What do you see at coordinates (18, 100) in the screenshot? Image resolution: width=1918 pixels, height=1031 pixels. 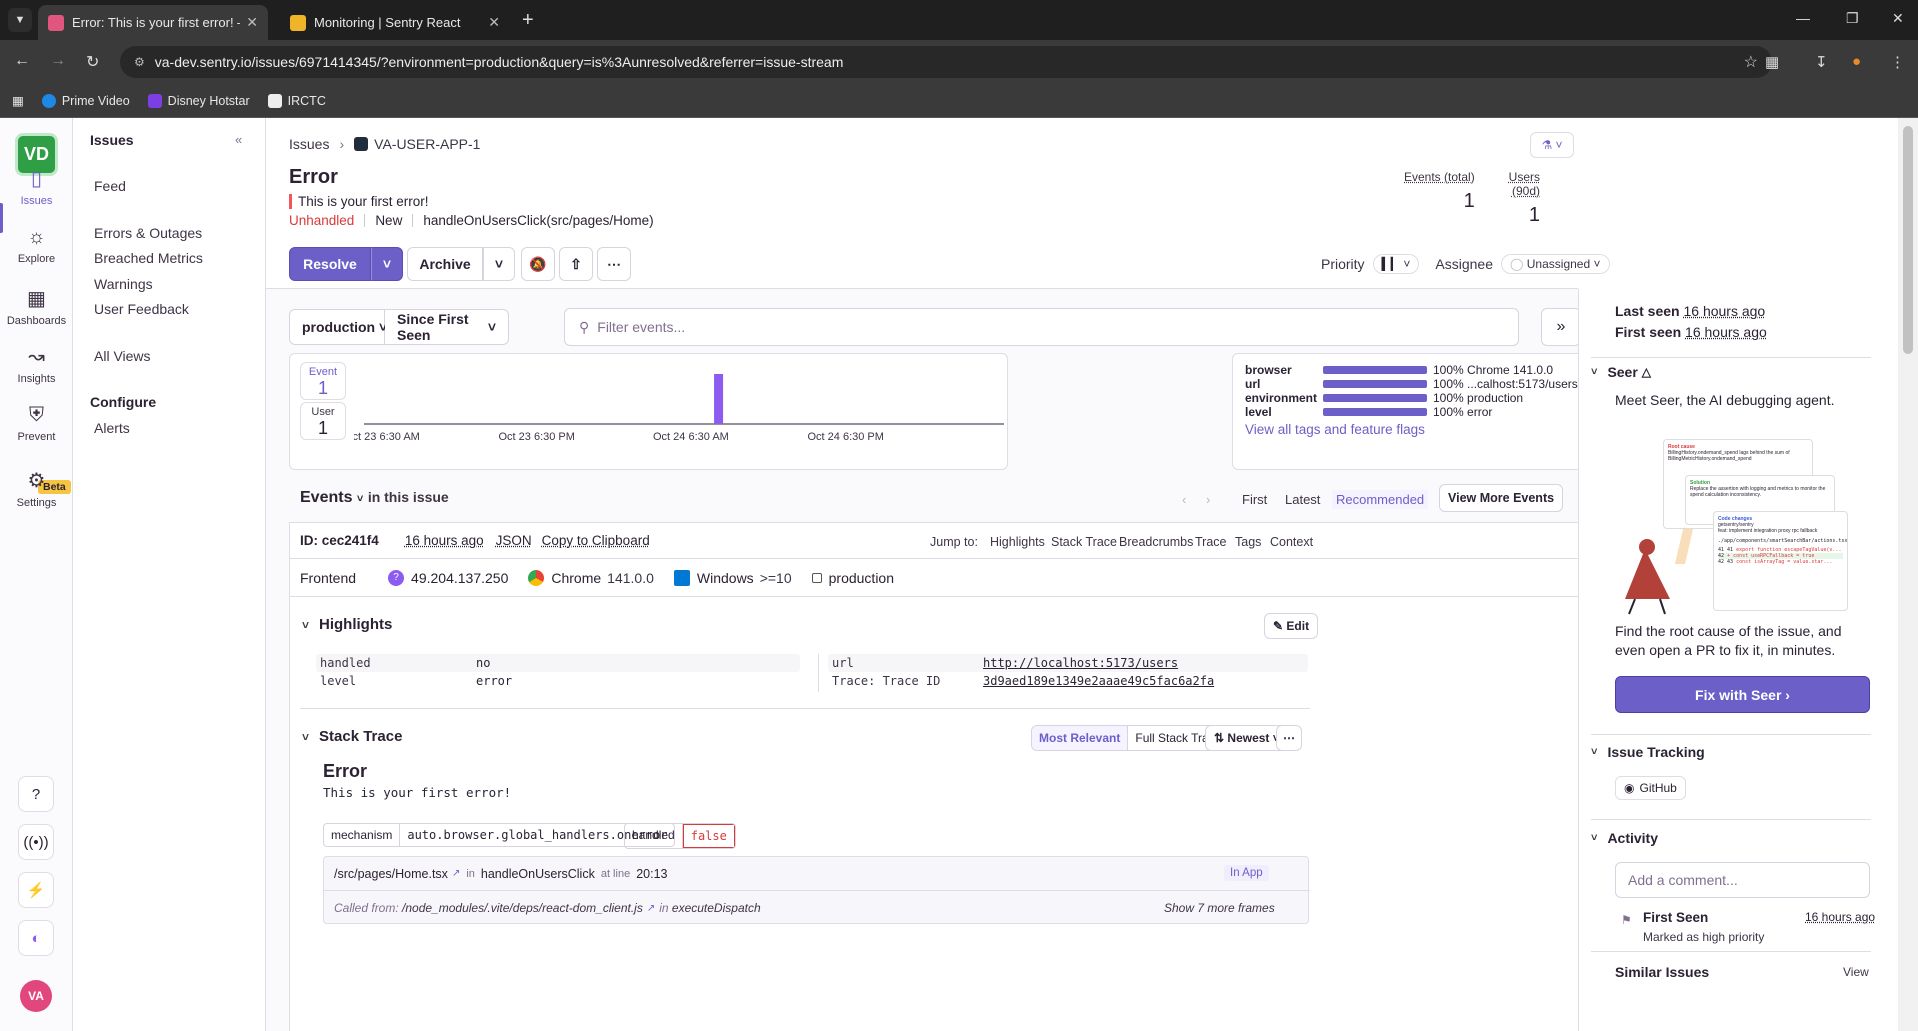 I see `apps-grid-icon: ▦` at bounding box center [18, 100].